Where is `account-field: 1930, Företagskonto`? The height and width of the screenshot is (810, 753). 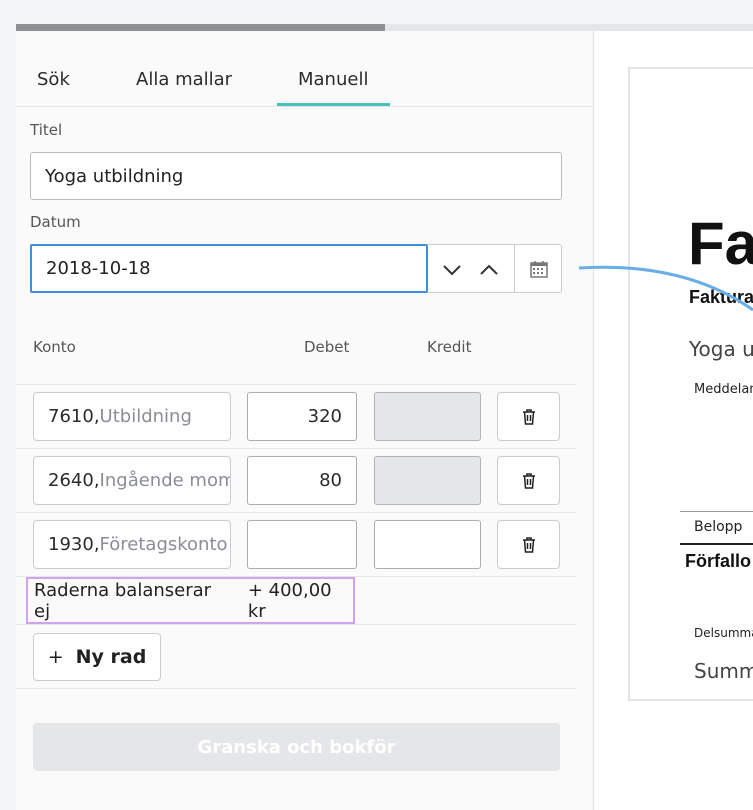
account-field: 1930, Företagskonto is located at coordinates (132, 544).